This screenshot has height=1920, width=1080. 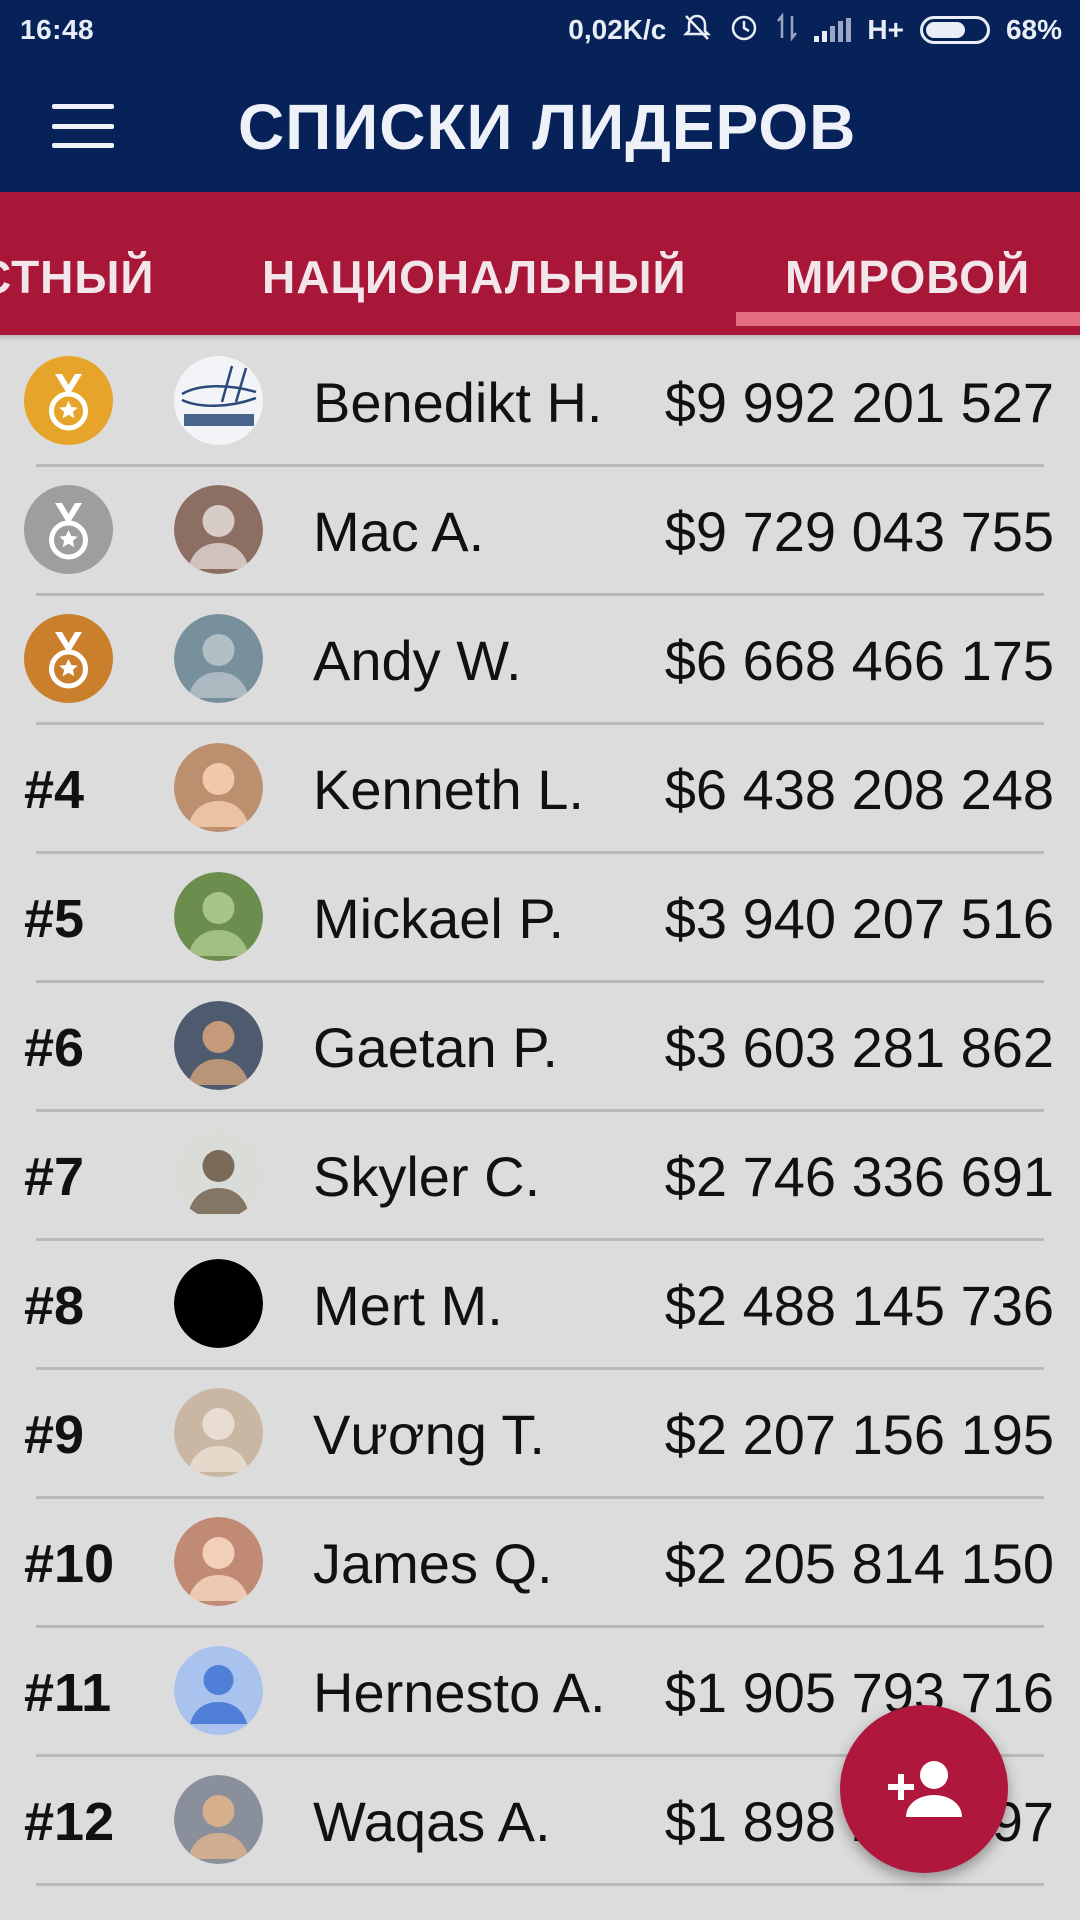 What do you see at coordinates (429, 1434) in the screenshot?
I see `player-name: Vương T.` at bounding box center [429, 1434].